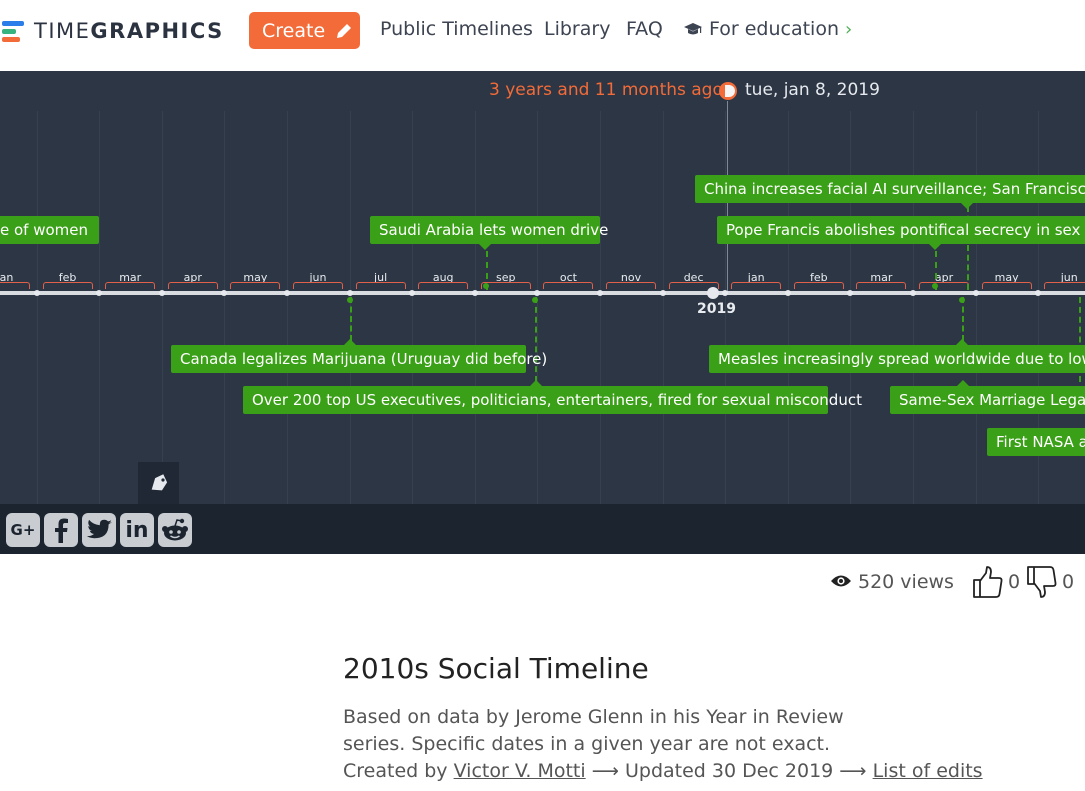 This screenshot has width=1085, height=791. Describe the element at coordinates (1040, 442) in the screenshot. I see `event-label: First NASA all` at that location.